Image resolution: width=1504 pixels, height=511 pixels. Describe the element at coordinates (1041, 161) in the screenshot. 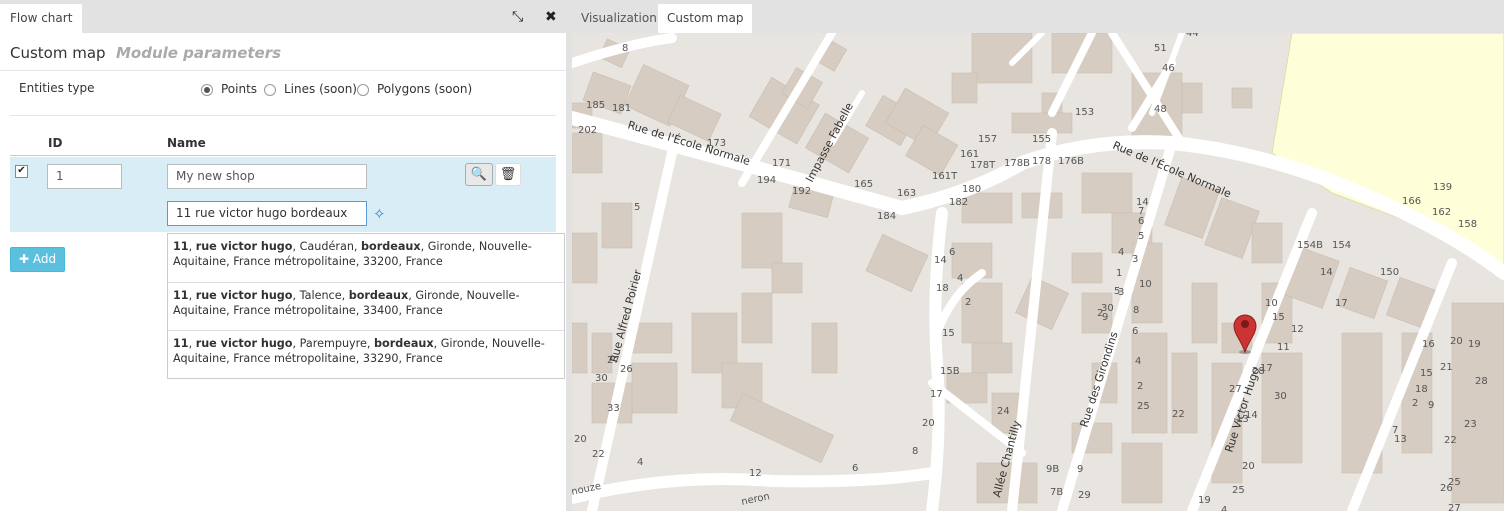

I see `house-number: 178` at that location.